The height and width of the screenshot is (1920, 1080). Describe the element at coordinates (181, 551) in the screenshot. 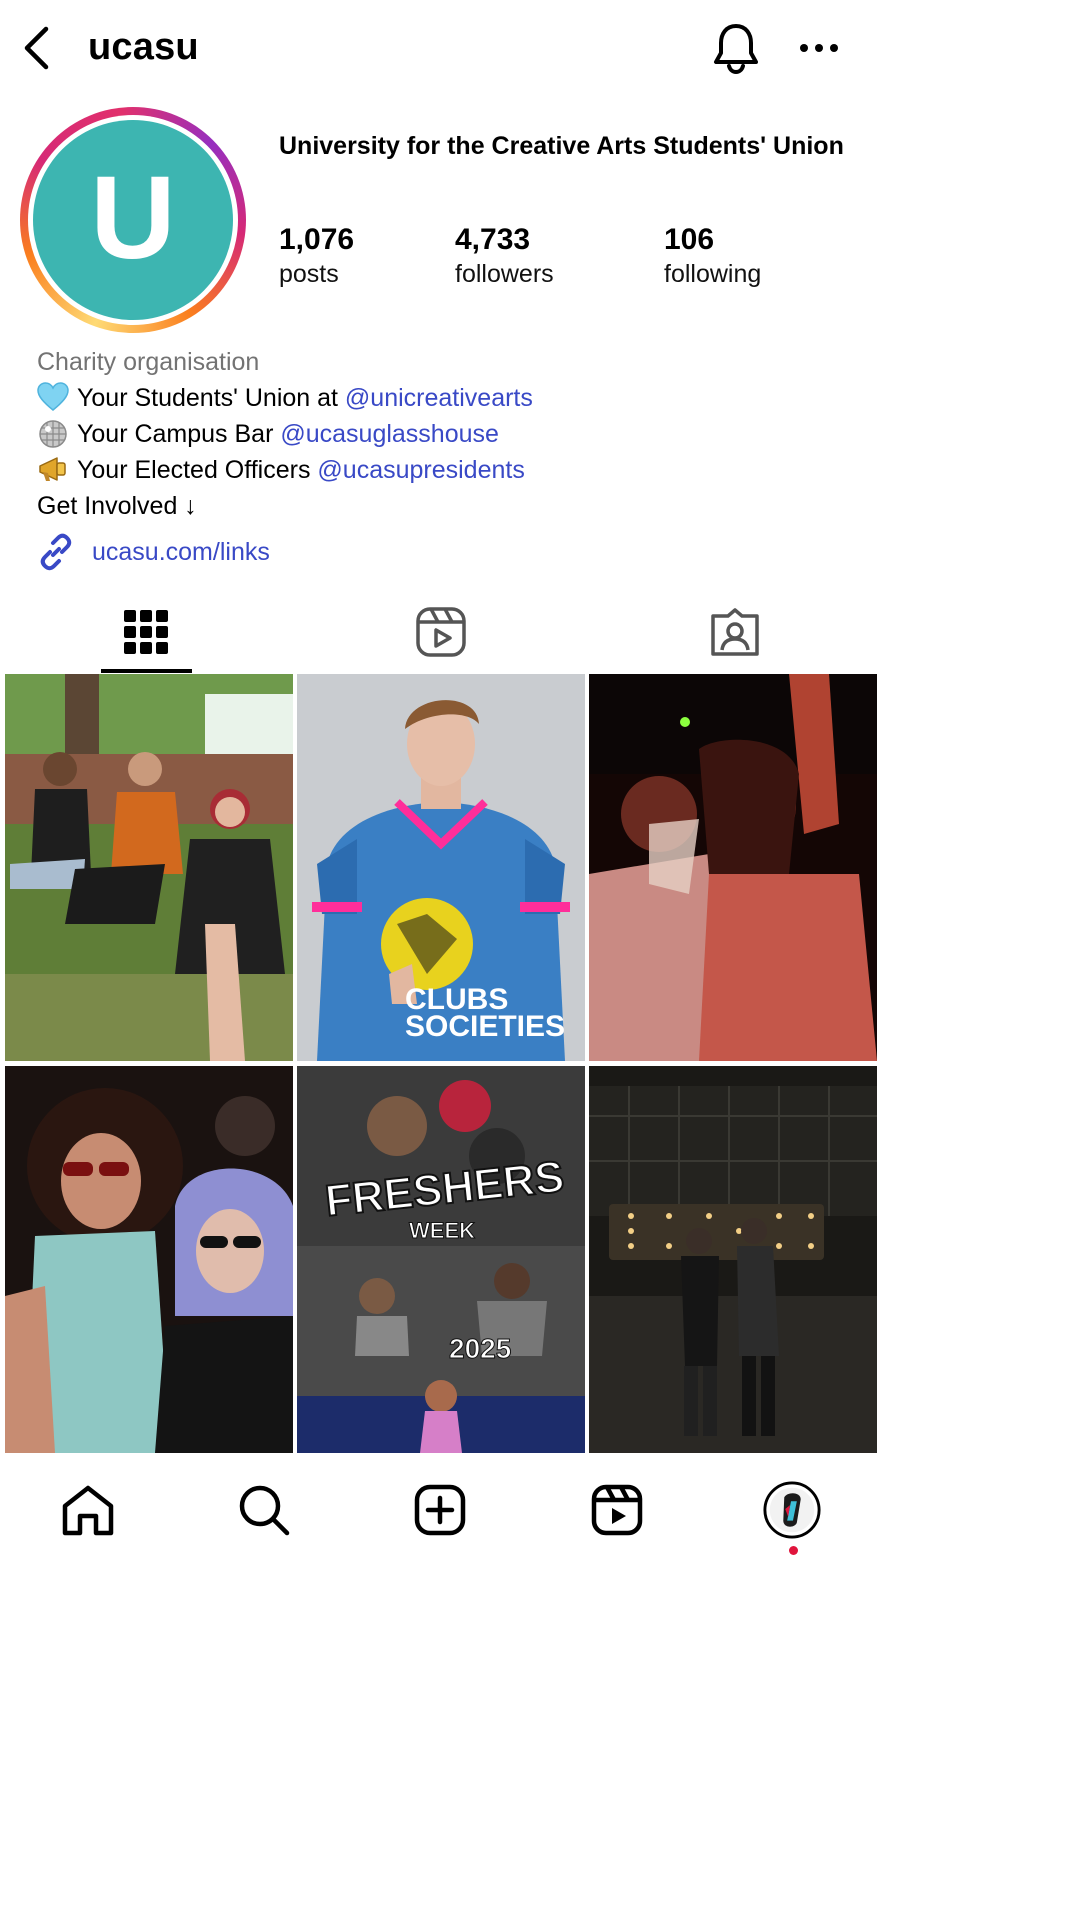

I see `bio-link-text: ucasu.com/links` at that location.